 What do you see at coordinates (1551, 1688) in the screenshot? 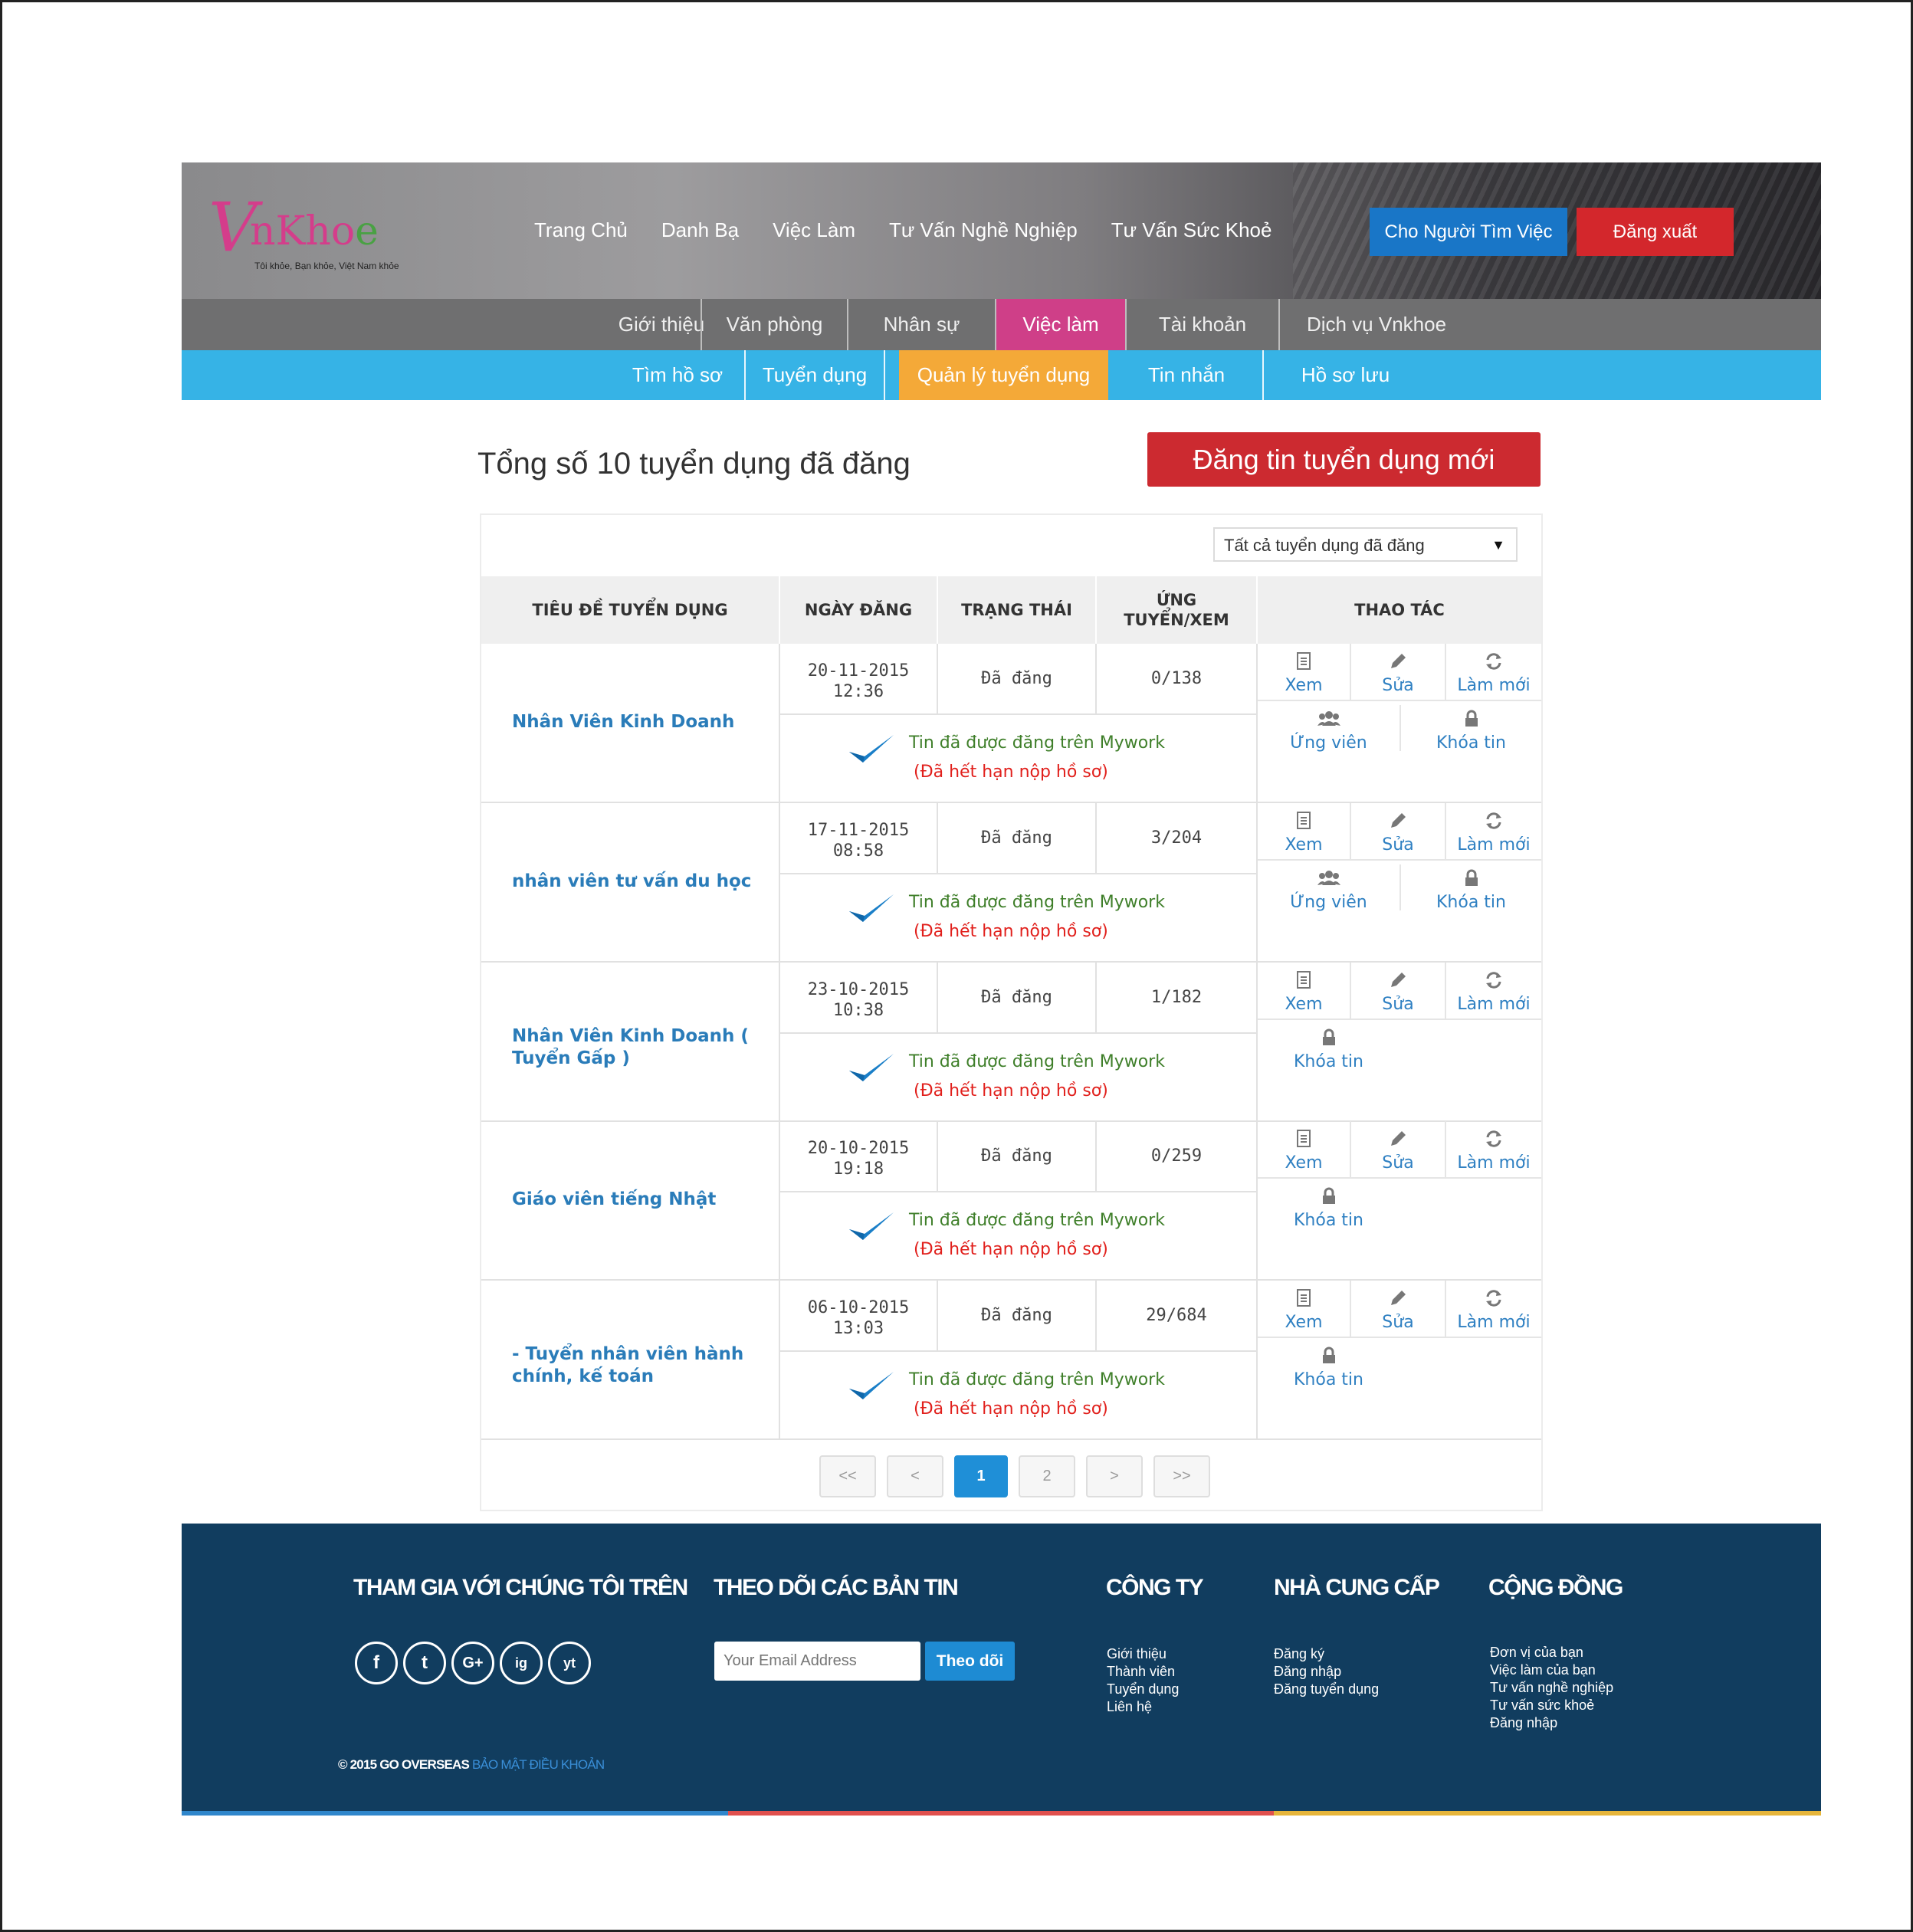
I see `footer-link: Tư vấn nghề nghiệp` at bounding box center [1551, 1688].